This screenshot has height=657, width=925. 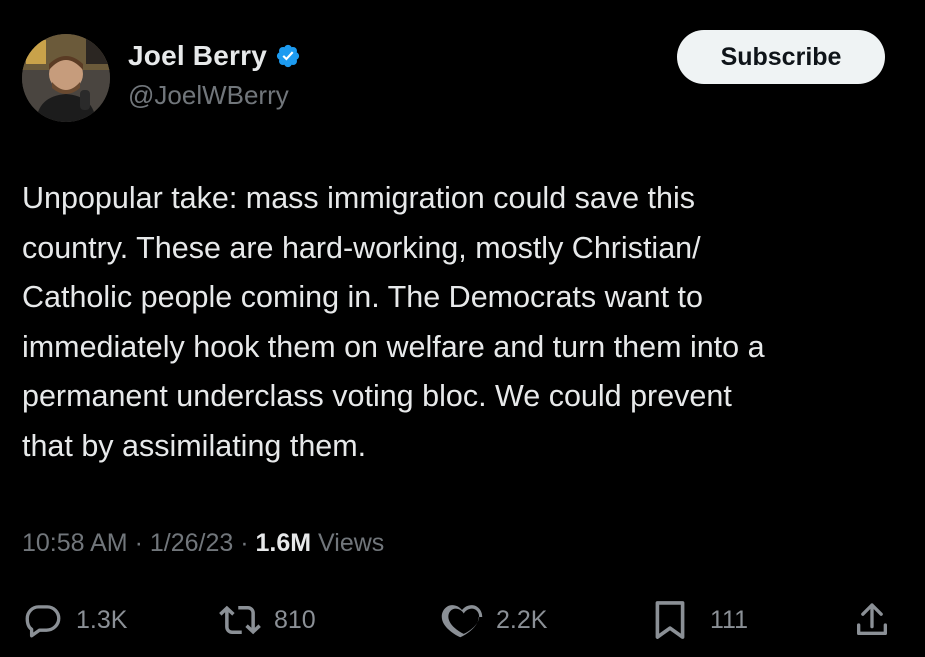 What do you see at coordinates (288, 56) in the screenshot?
I see `verified-badge-icon` at bounding box center [288, 56].